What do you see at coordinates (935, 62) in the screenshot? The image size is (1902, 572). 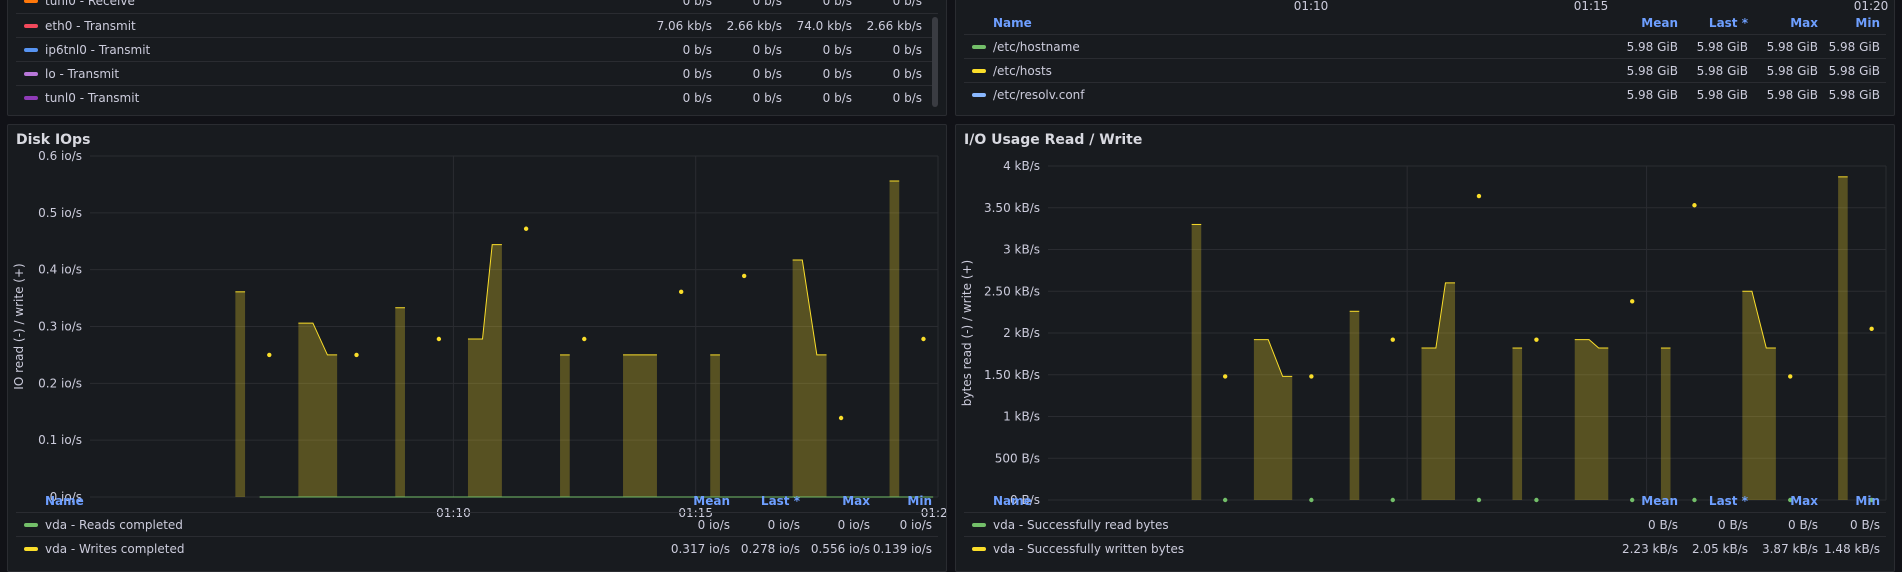 I see `legend-scrollbar` at bounding box center [935, 62].